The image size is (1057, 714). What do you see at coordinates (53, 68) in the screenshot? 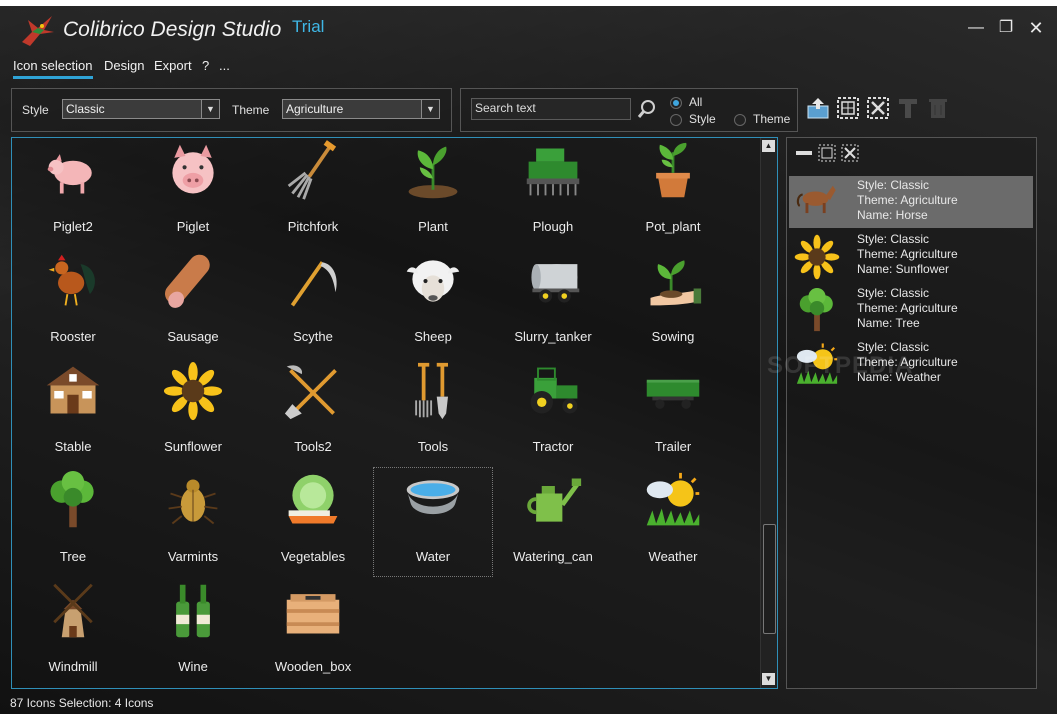
I see `tab-icon-selection: Icon selection` at bounding box center [53, 68].